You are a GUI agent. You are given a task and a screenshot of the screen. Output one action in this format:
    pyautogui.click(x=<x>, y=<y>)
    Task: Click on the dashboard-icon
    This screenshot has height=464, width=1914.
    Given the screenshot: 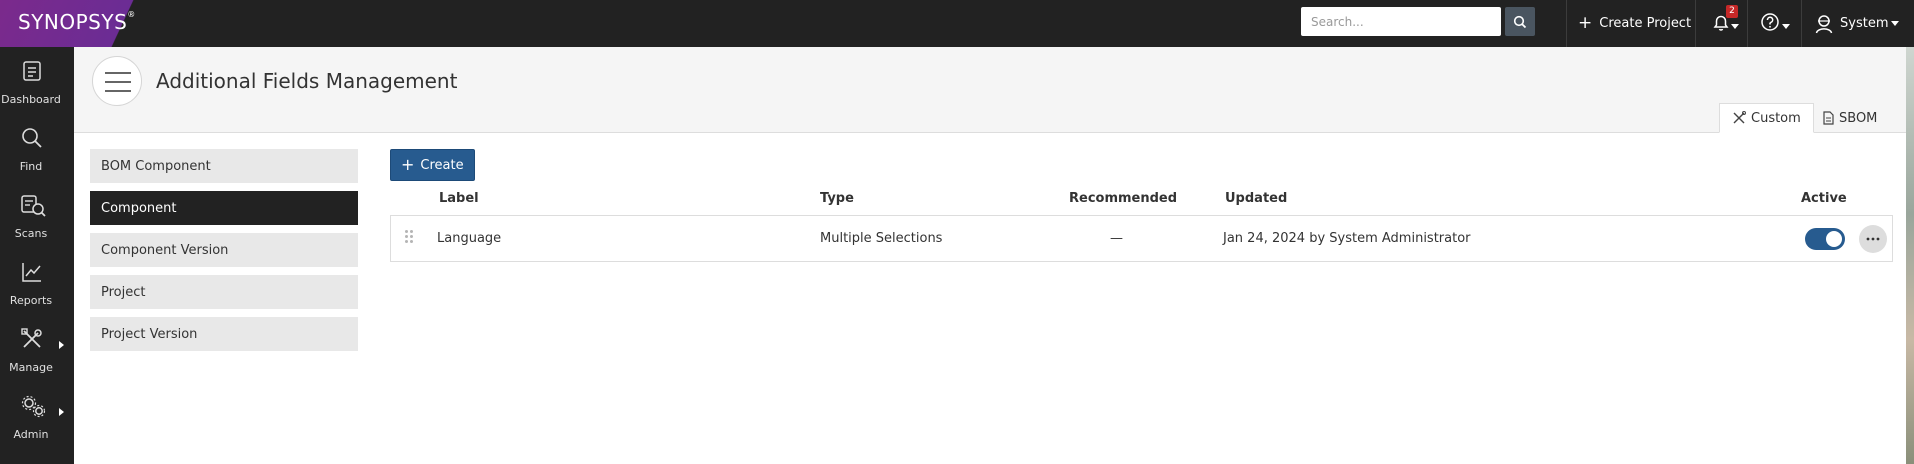 What is the action you would take?
    pyautogui.click(x=32, y=71)
    